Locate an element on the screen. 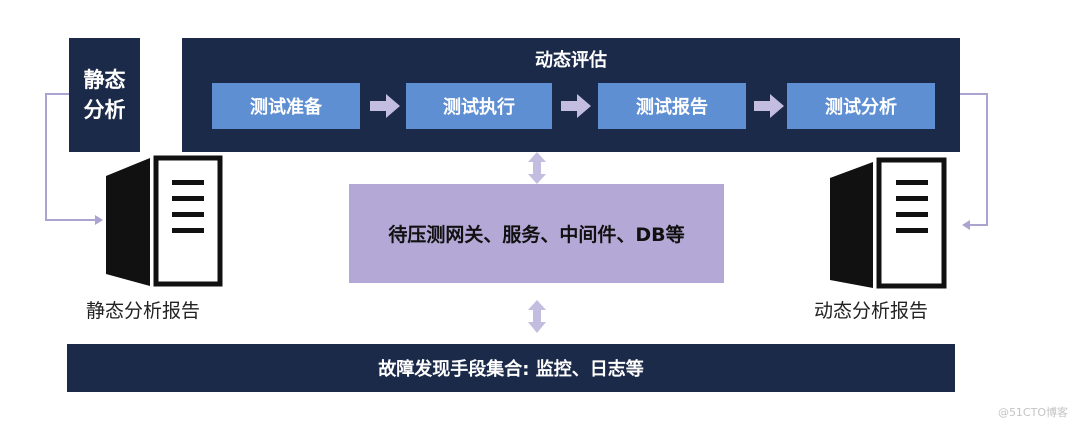  step-label: 测试执行 is located at coordinates (479, 107).